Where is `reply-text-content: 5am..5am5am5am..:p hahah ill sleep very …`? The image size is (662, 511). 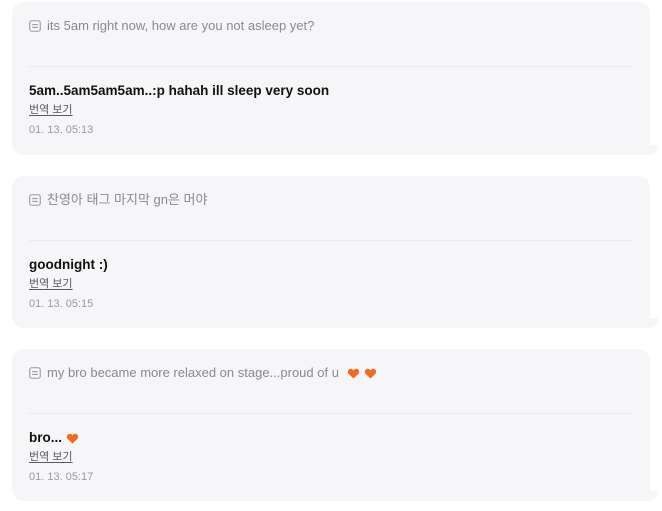
reply-text-content: 5am..5am5am5am..:p hahah ill sleep very … is located at coordinates (179, 90).